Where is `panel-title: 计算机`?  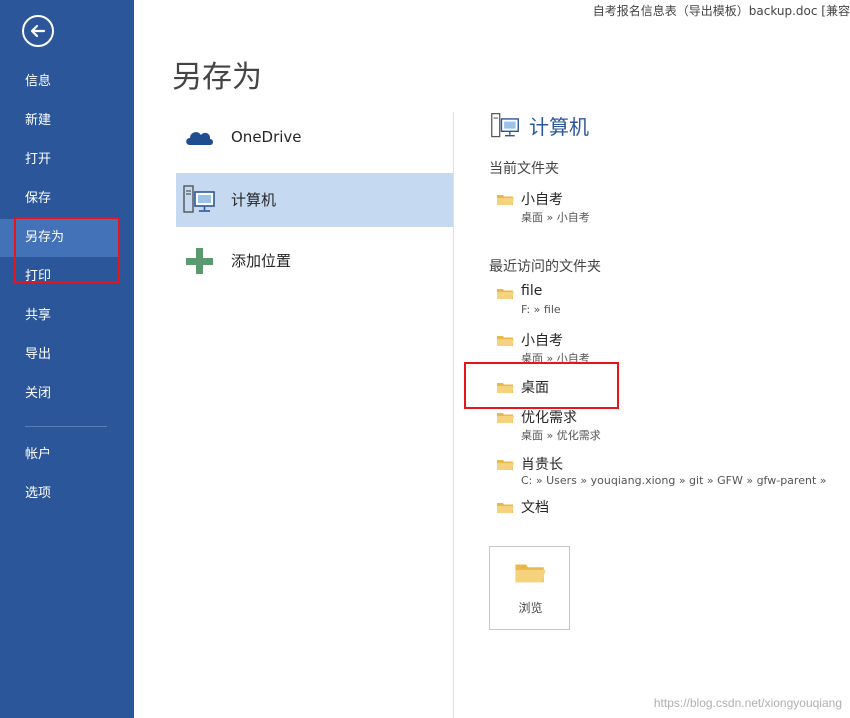
panel-title: 计算机 is located at coordinates (559, 127).